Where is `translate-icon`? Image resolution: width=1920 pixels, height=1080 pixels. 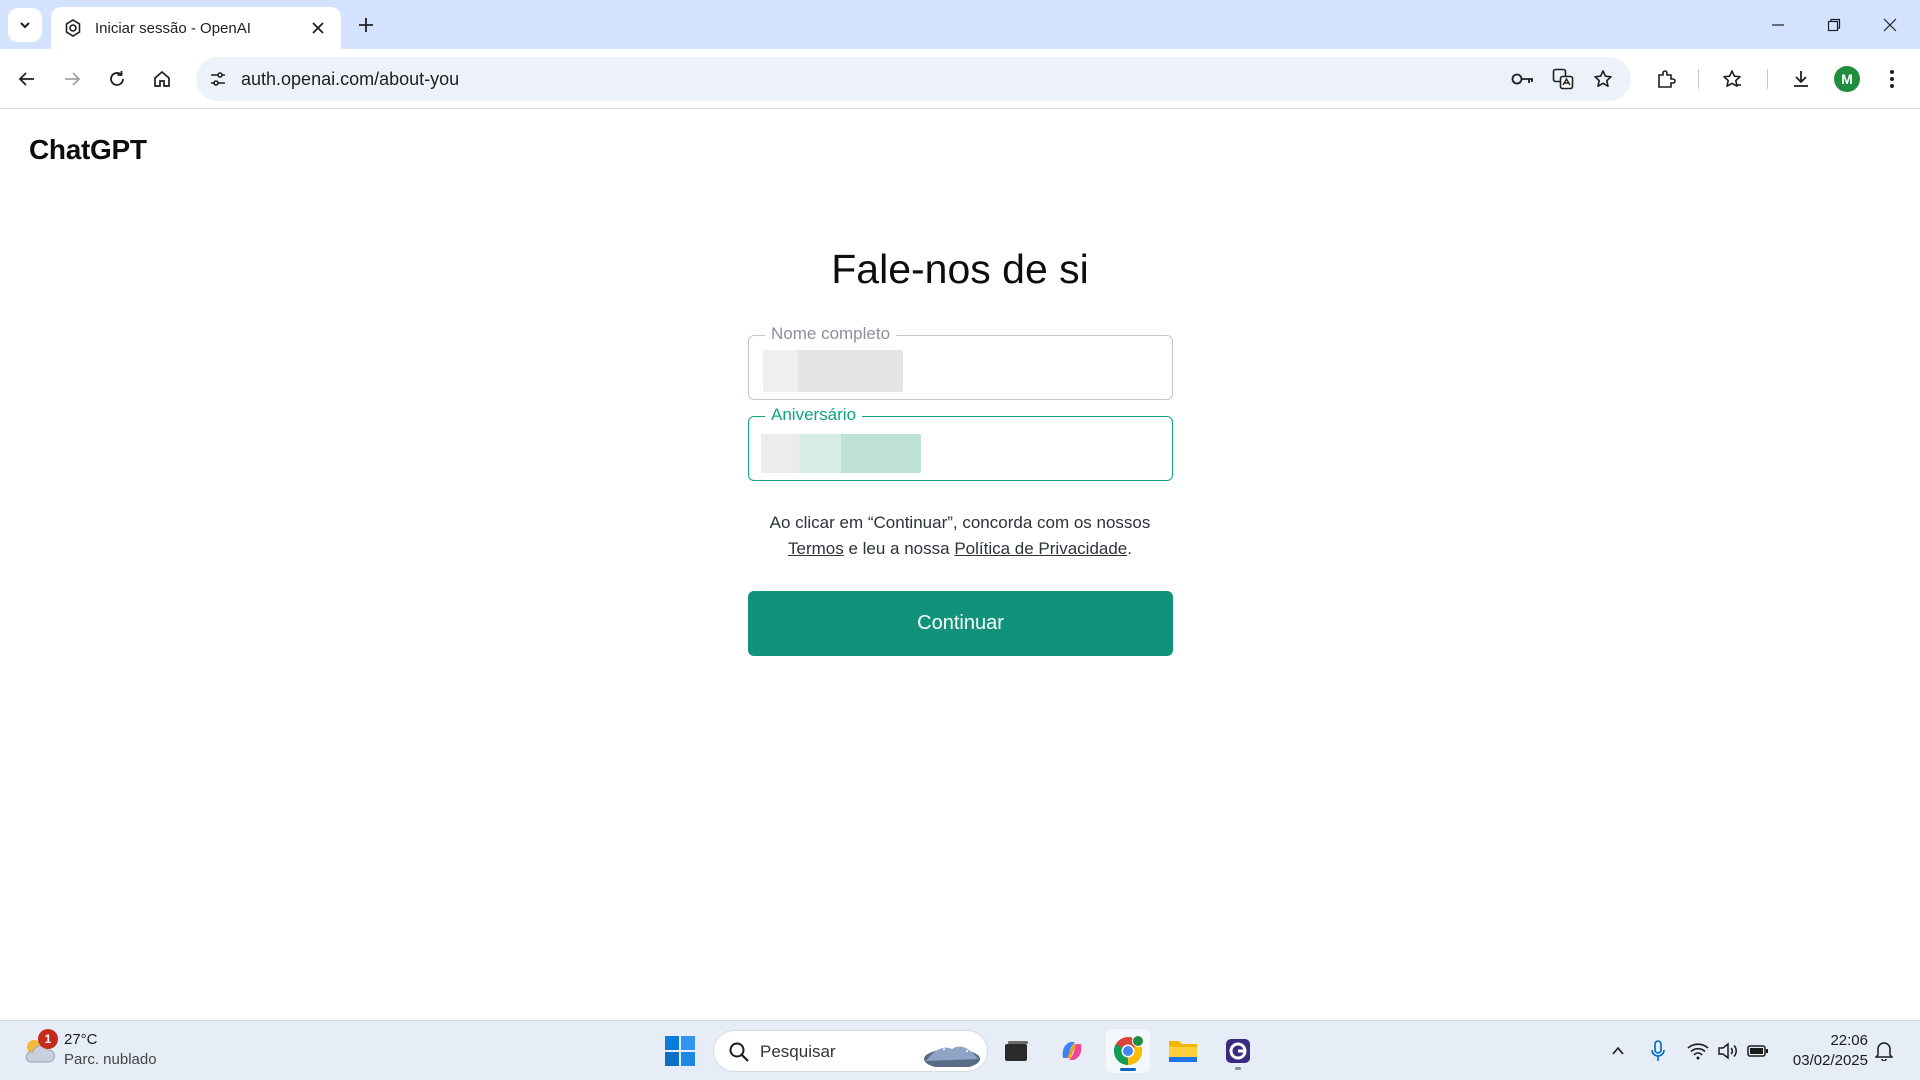 translate-icon is located at coordinates (1563, 79).